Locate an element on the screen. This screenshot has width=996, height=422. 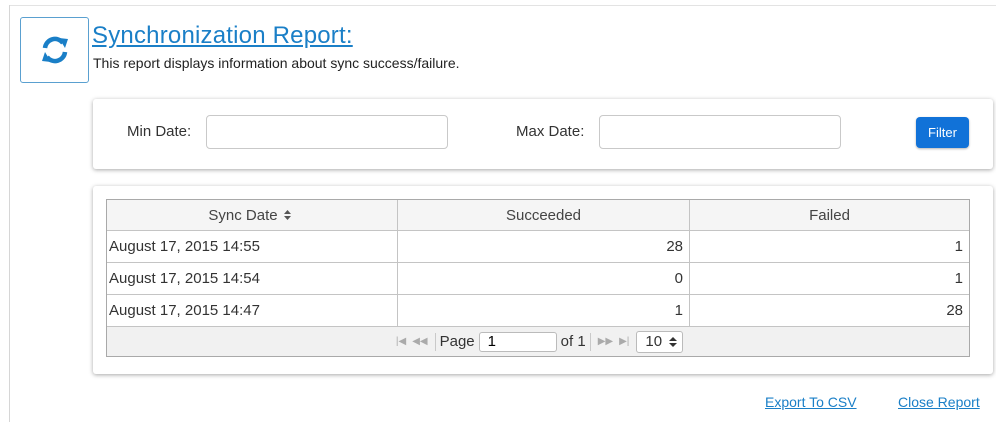
sort-icon is located at coordinates (287, 215).